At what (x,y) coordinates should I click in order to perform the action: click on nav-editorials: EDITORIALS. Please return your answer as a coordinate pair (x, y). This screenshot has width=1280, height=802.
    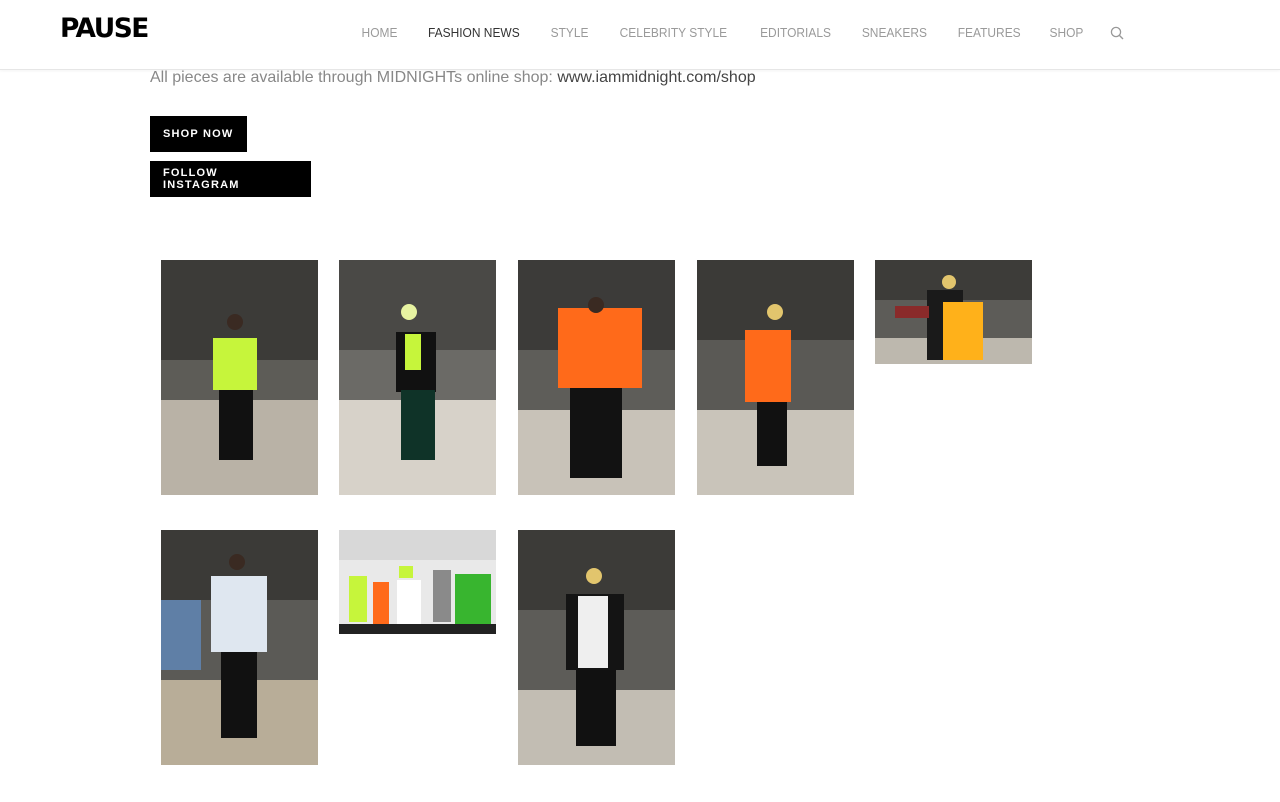
    Looking at the image, I should click on (795, 32).